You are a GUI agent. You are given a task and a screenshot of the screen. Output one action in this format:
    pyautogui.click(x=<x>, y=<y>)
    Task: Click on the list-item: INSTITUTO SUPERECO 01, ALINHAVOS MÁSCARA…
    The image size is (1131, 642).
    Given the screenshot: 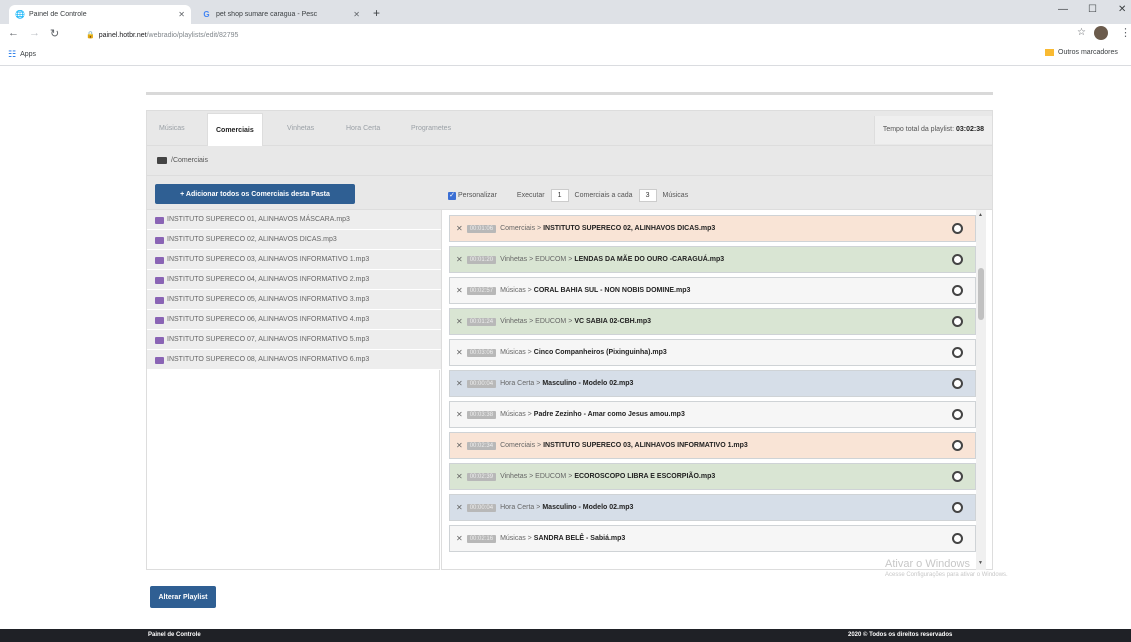 What is the action you would take?
    pyautogui.click(x=294, y=220)
    